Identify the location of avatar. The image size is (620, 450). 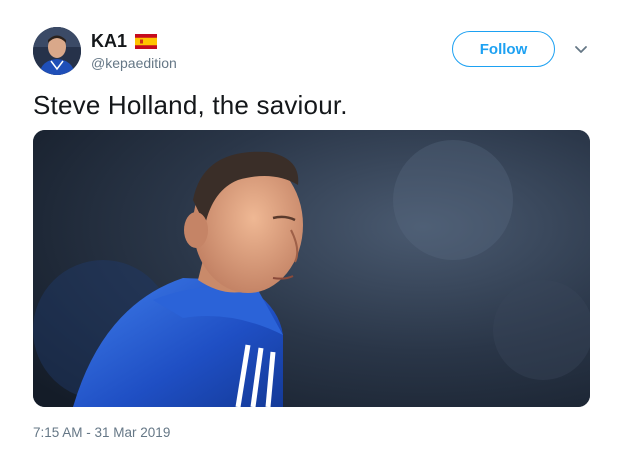
(57, 51).